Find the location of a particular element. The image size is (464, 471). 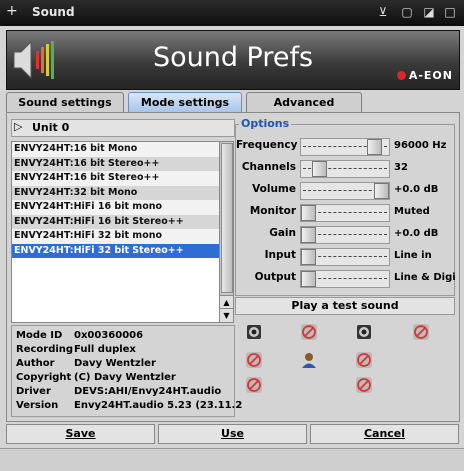

play-triangle-icon: ▷ is located at coordinates (18, 126).